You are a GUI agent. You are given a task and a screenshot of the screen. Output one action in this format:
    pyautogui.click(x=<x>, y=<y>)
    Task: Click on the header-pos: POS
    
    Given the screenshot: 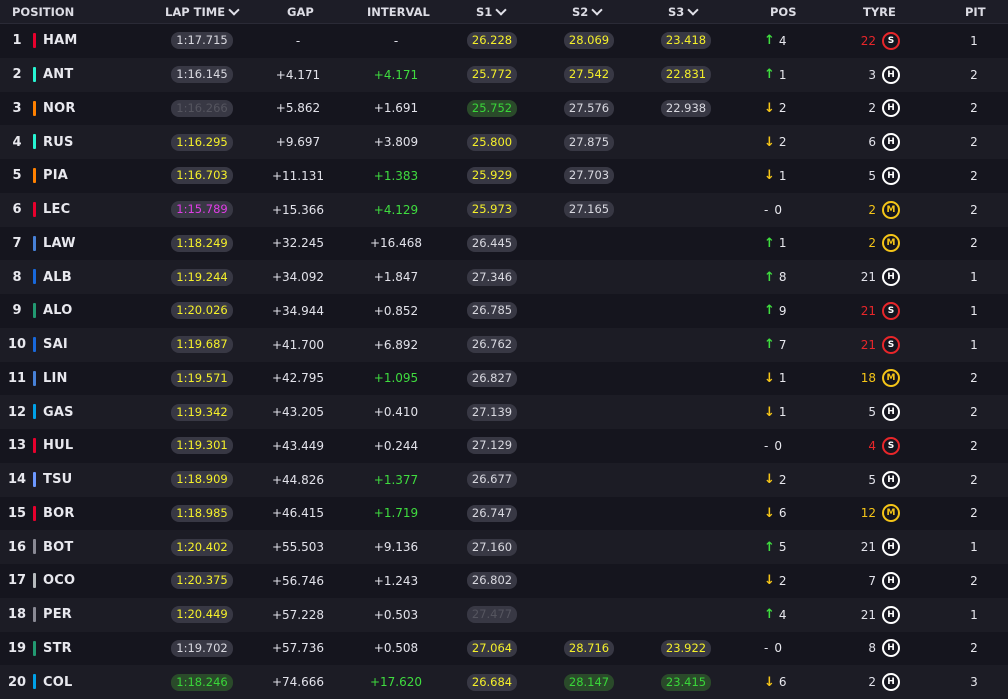 What is the action you would take?
    pyautogui.click(x=783, y=12)
    